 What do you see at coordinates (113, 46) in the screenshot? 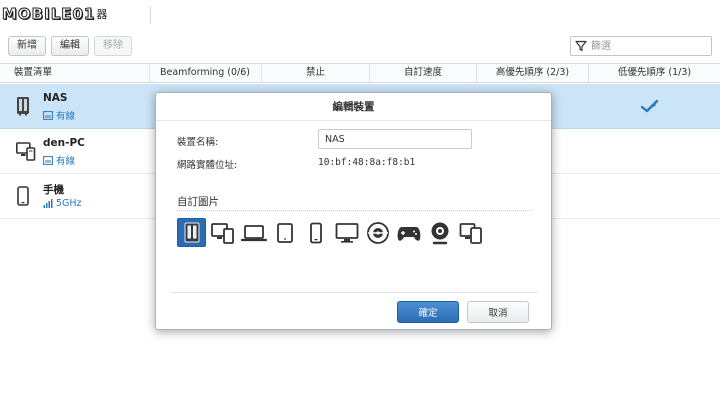
I see `remove-button: 移除` at bounding box center [113, 46].